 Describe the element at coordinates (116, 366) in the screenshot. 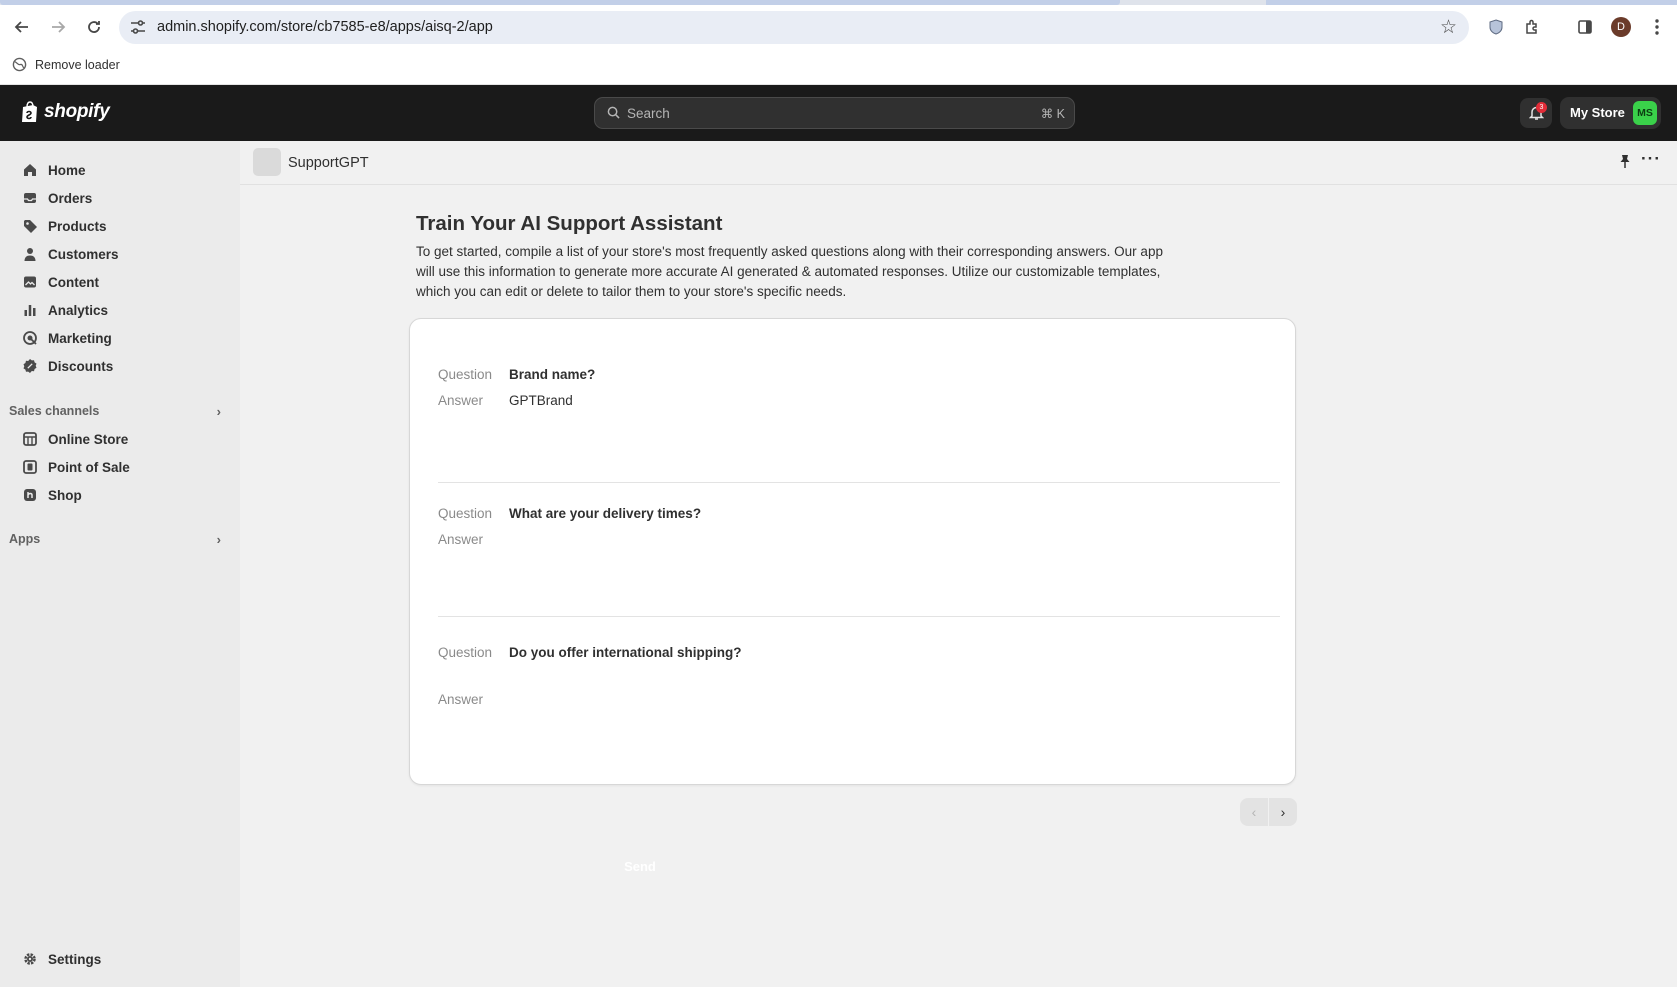

I see `sidebar-item-discounts: Discounts` at that location.